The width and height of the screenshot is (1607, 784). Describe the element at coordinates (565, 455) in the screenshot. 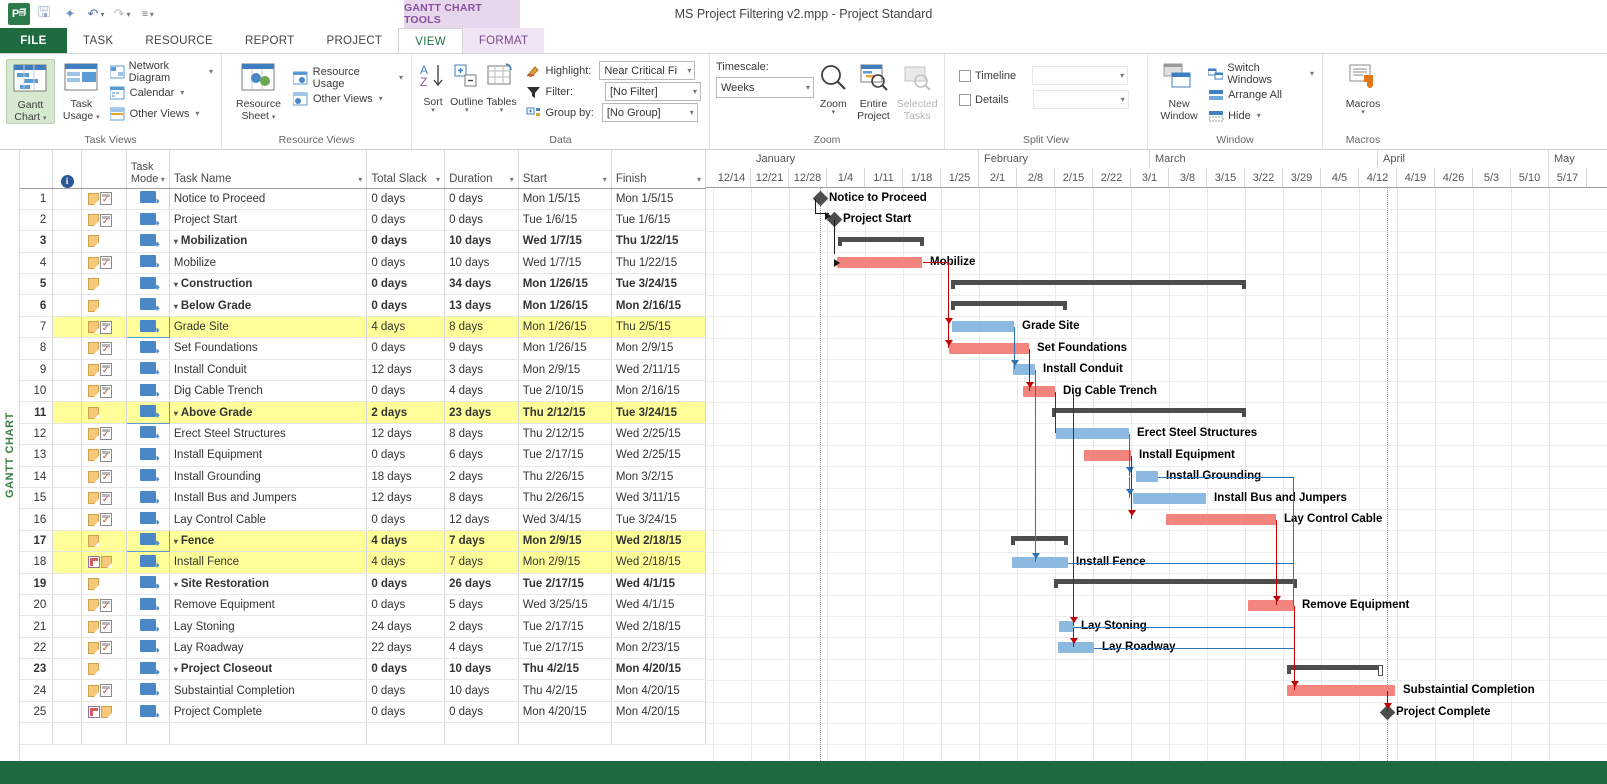

I see `row-start: Tue 2/17/15` at that location.